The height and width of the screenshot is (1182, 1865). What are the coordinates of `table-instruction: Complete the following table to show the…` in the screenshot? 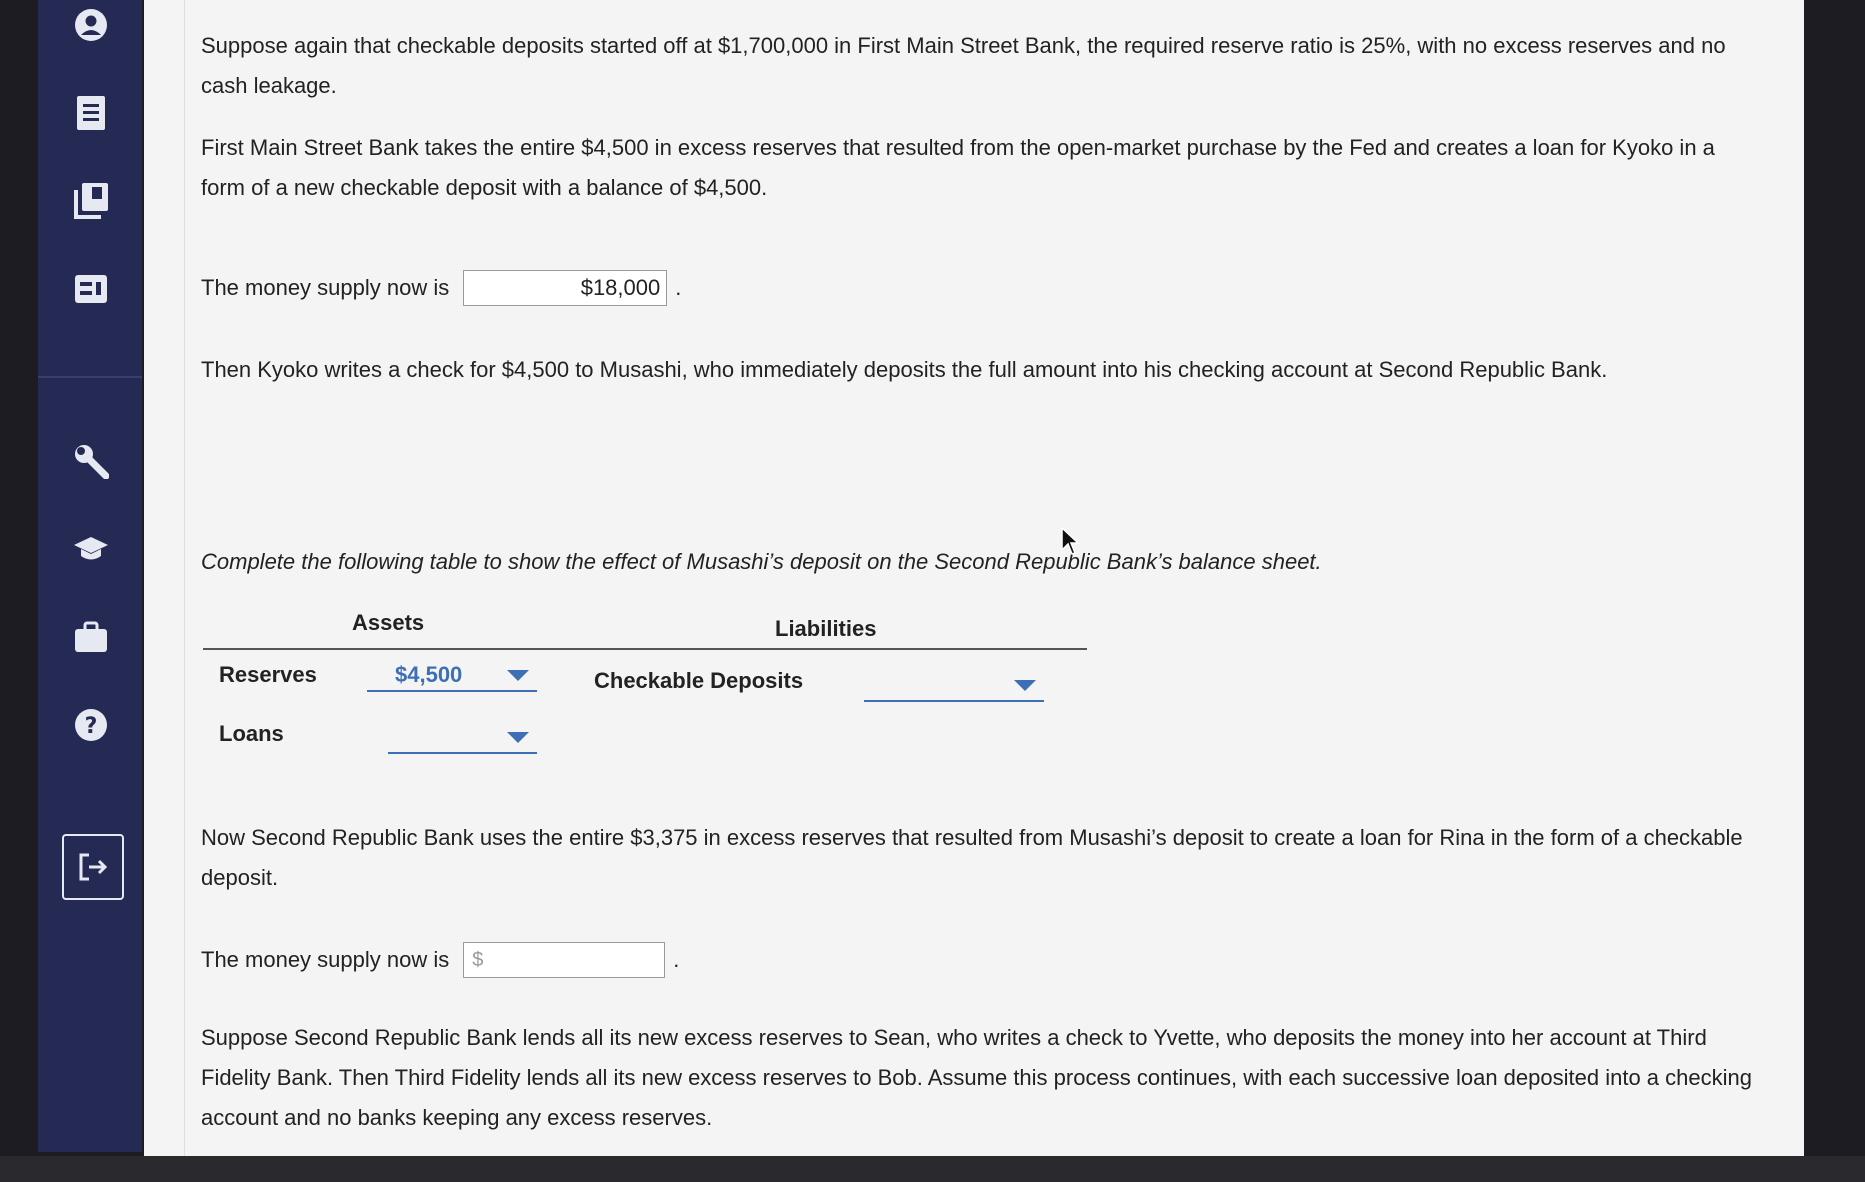 It's located at (761, 561).